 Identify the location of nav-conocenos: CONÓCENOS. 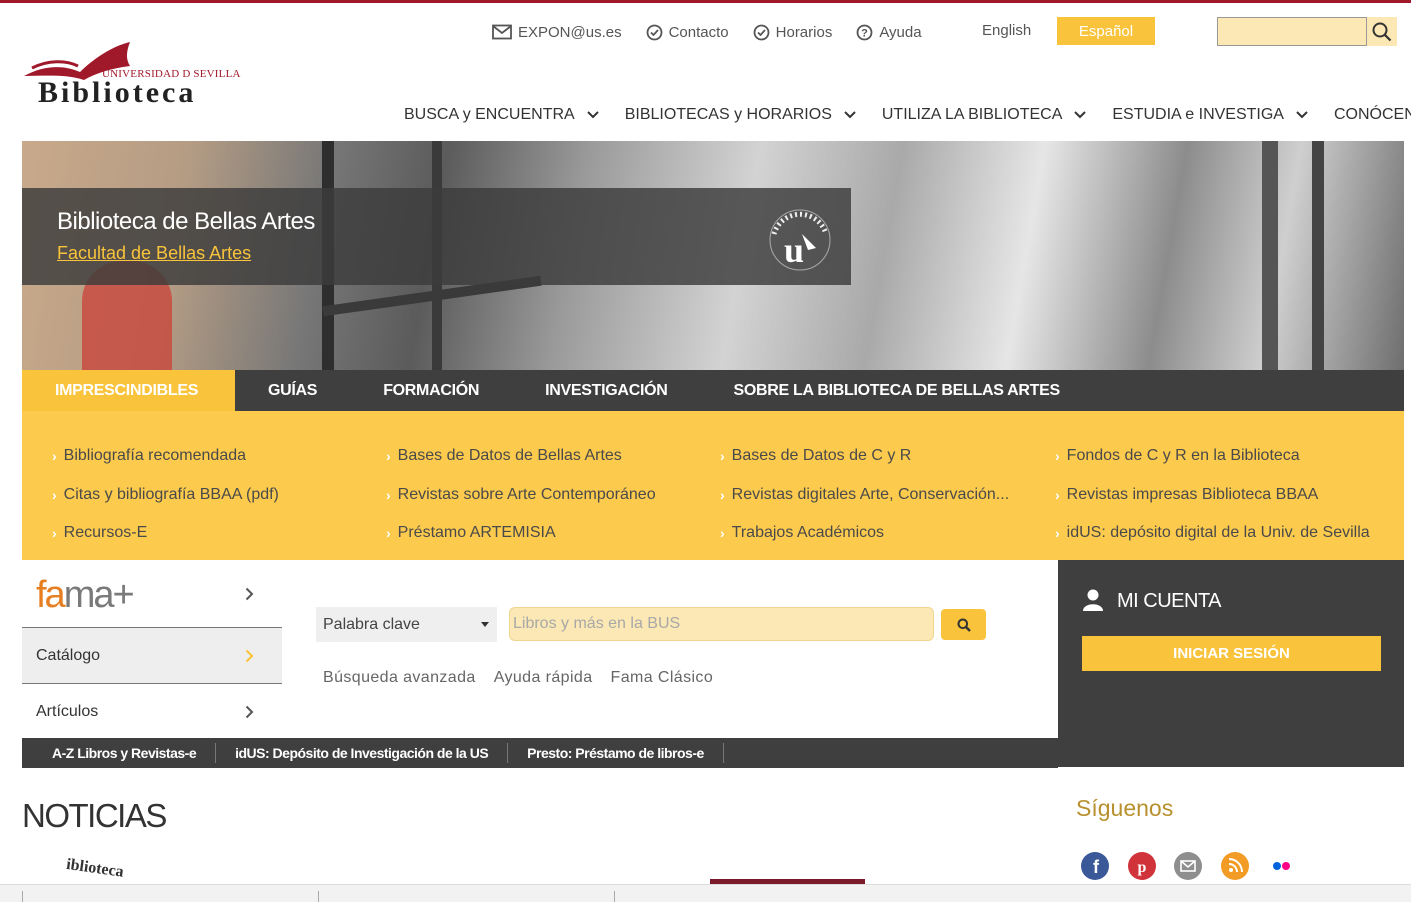
(1372, 115).